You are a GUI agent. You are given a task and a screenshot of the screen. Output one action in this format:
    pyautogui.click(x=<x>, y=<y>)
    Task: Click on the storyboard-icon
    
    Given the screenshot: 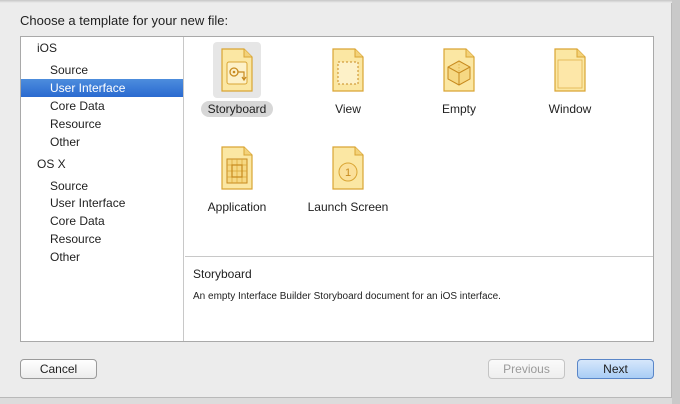 What is the action you would take?
    pyautogui.click(x=237, y=70)
    